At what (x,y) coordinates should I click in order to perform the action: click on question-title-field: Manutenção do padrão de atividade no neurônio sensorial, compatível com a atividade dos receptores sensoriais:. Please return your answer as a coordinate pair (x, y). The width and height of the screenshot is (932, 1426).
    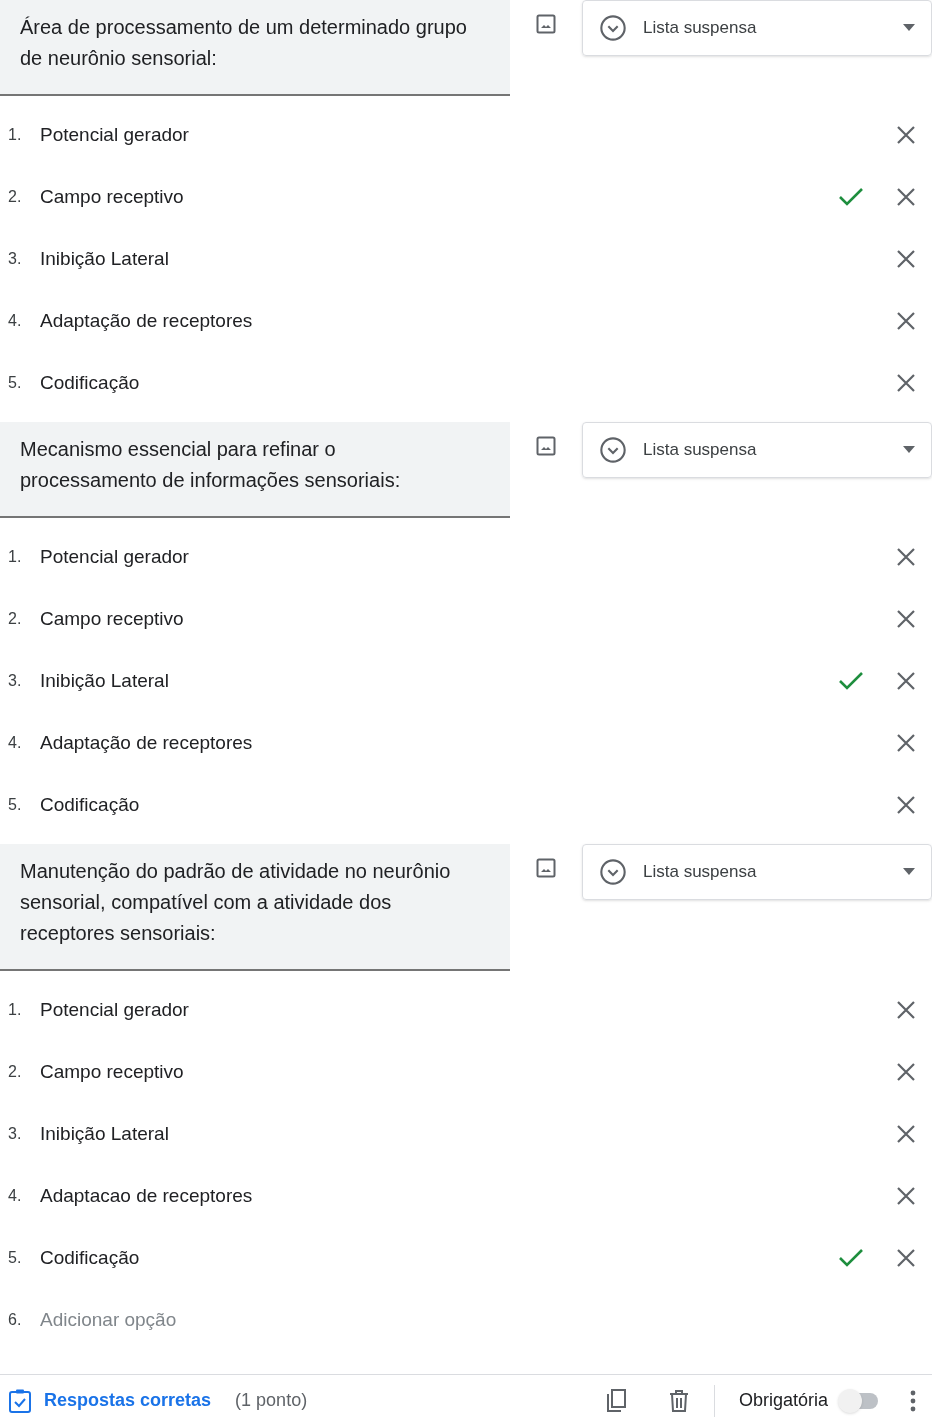
    Looking at the image, I should click on (255, 907).